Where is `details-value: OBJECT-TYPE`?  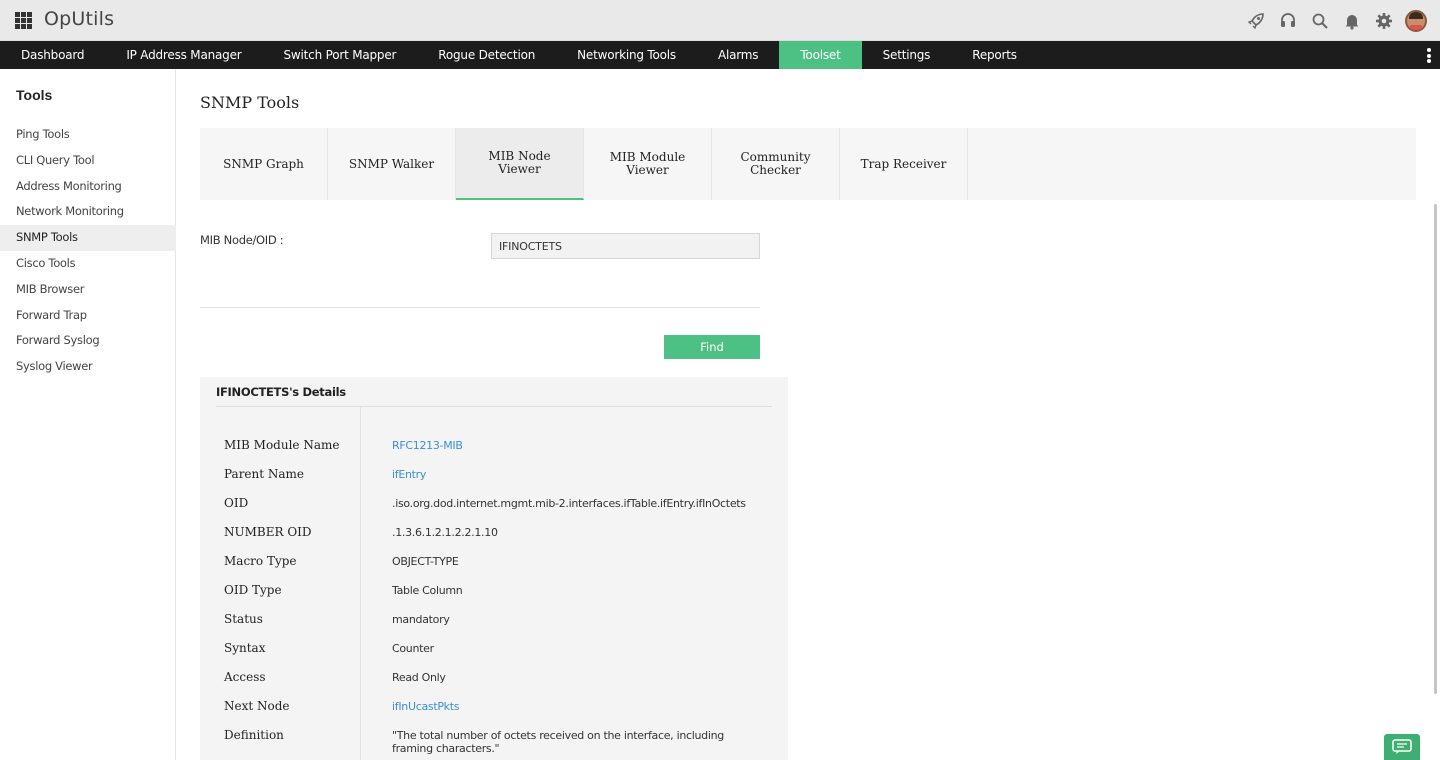
details-value: OBJECT-TYPE is located at coordinates (425, 561).